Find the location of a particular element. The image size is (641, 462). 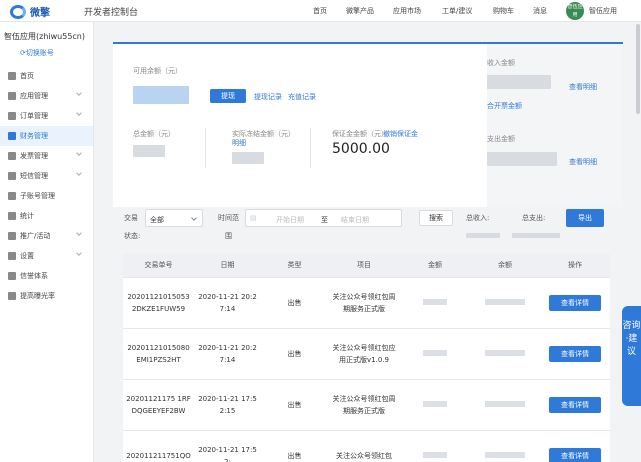

nav-messages: 消息 is located at coordinates (540, 11).